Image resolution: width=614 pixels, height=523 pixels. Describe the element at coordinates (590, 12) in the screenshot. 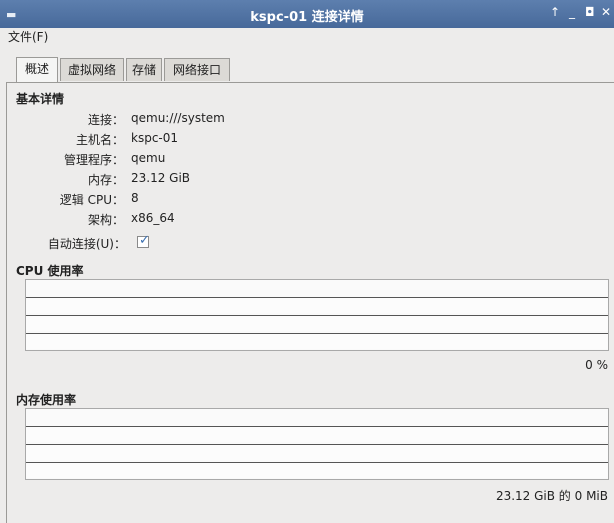

I see `maximize-icon: ◘` at that location.